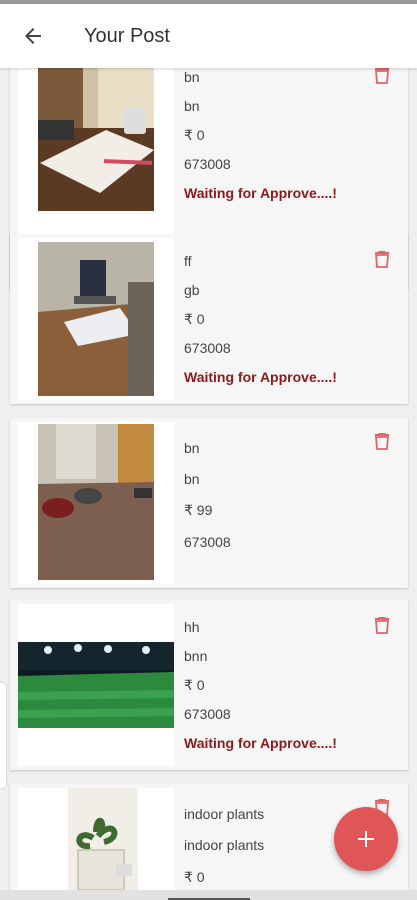  I want to click on add-post-button, so click(366, 839).